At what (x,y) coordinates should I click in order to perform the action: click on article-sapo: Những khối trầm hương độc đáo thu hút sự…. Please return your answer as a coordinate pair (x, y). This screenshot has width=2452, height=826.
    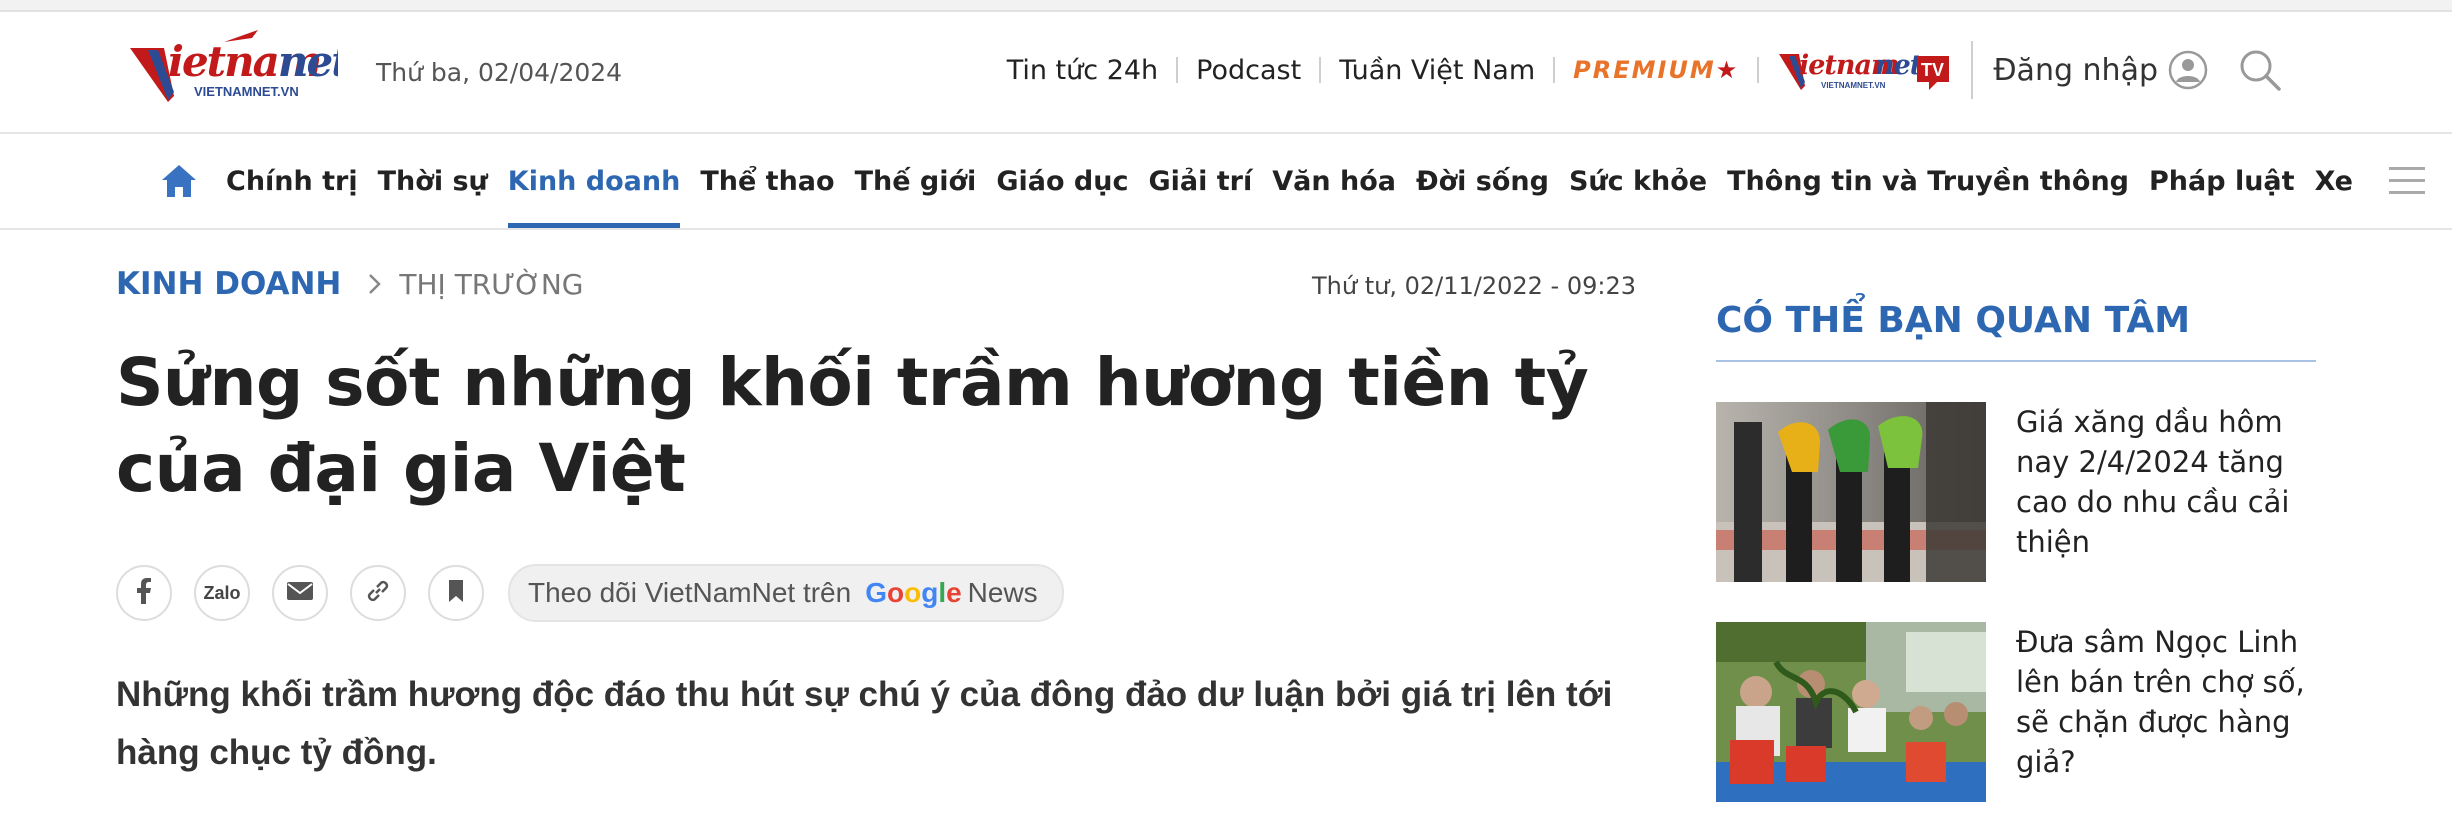
    Looking at the image, I should click on (864, 723).